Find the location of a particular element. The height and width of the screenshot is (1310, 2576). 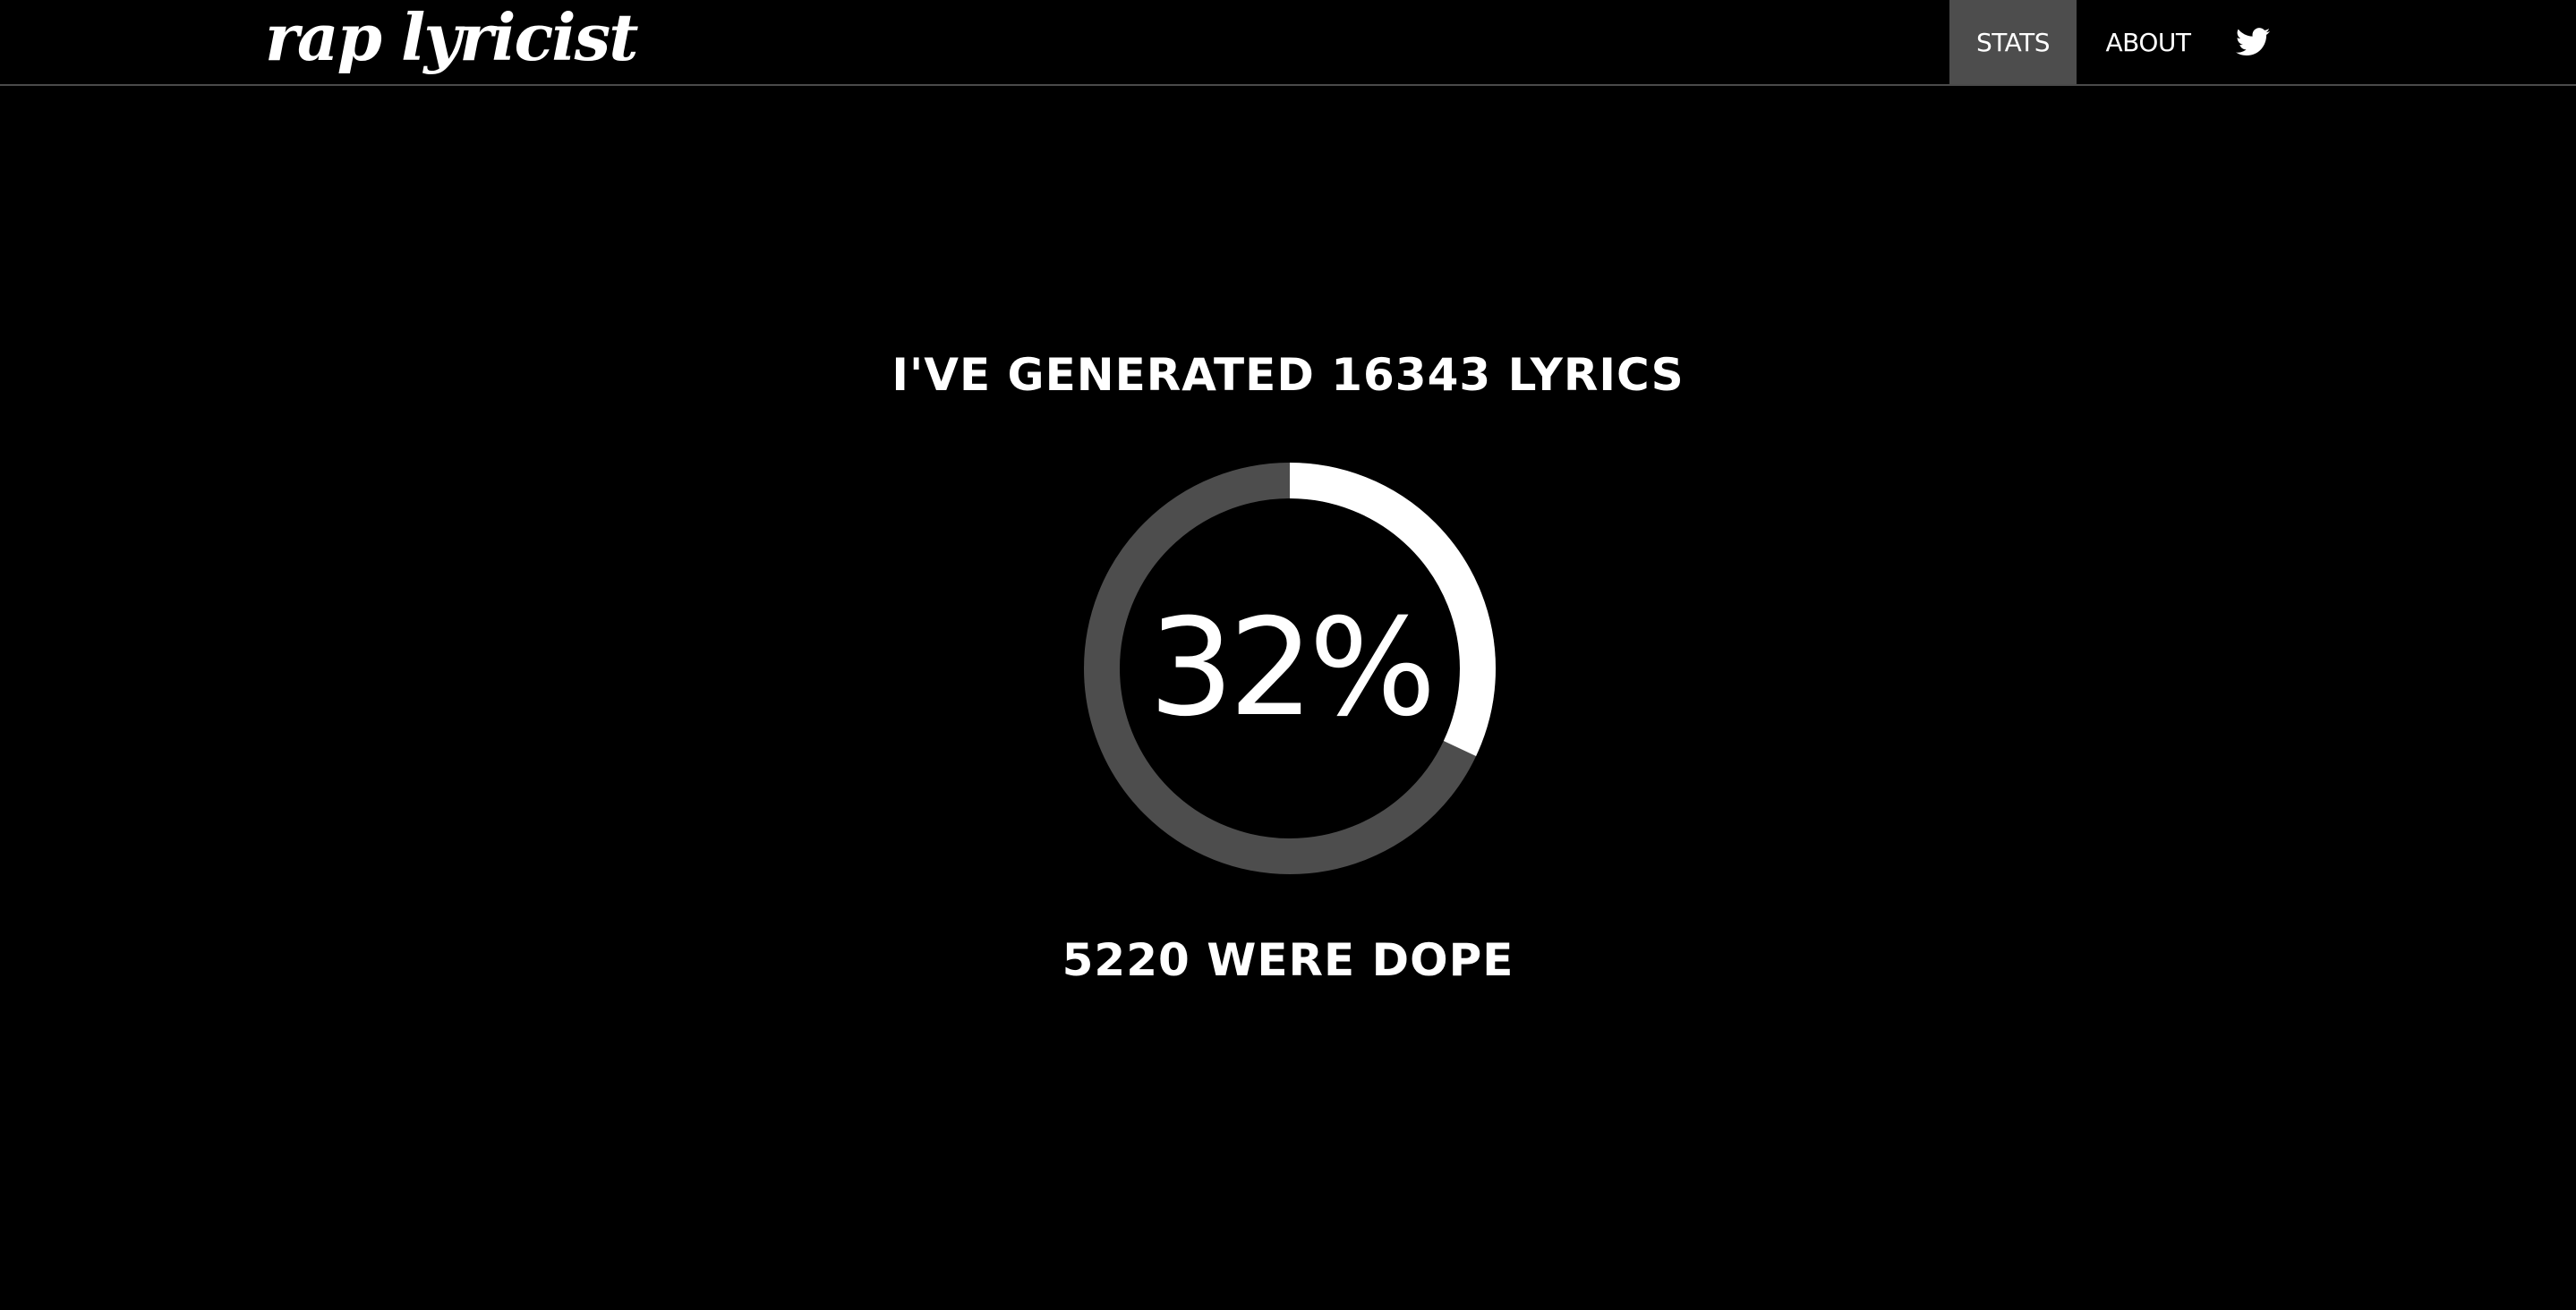

nav-item-stats: STATS is located at coordinates (2013, 42).